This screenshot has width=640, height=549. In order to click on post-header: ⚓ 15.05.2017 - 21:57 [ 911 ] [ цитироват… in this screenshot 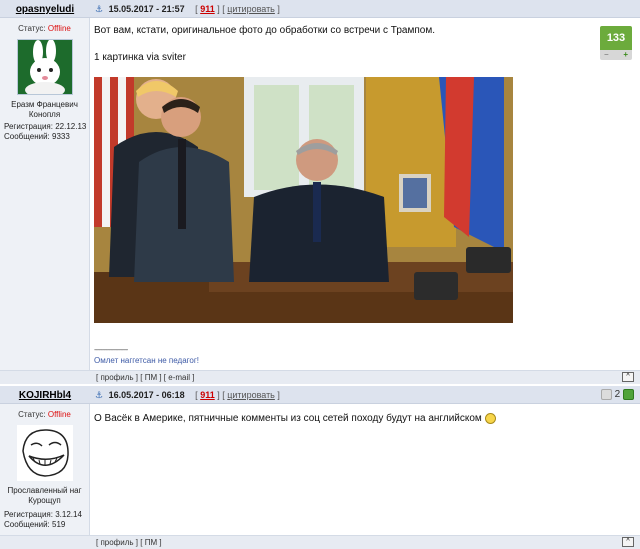, I will do `click(365, 9)`.